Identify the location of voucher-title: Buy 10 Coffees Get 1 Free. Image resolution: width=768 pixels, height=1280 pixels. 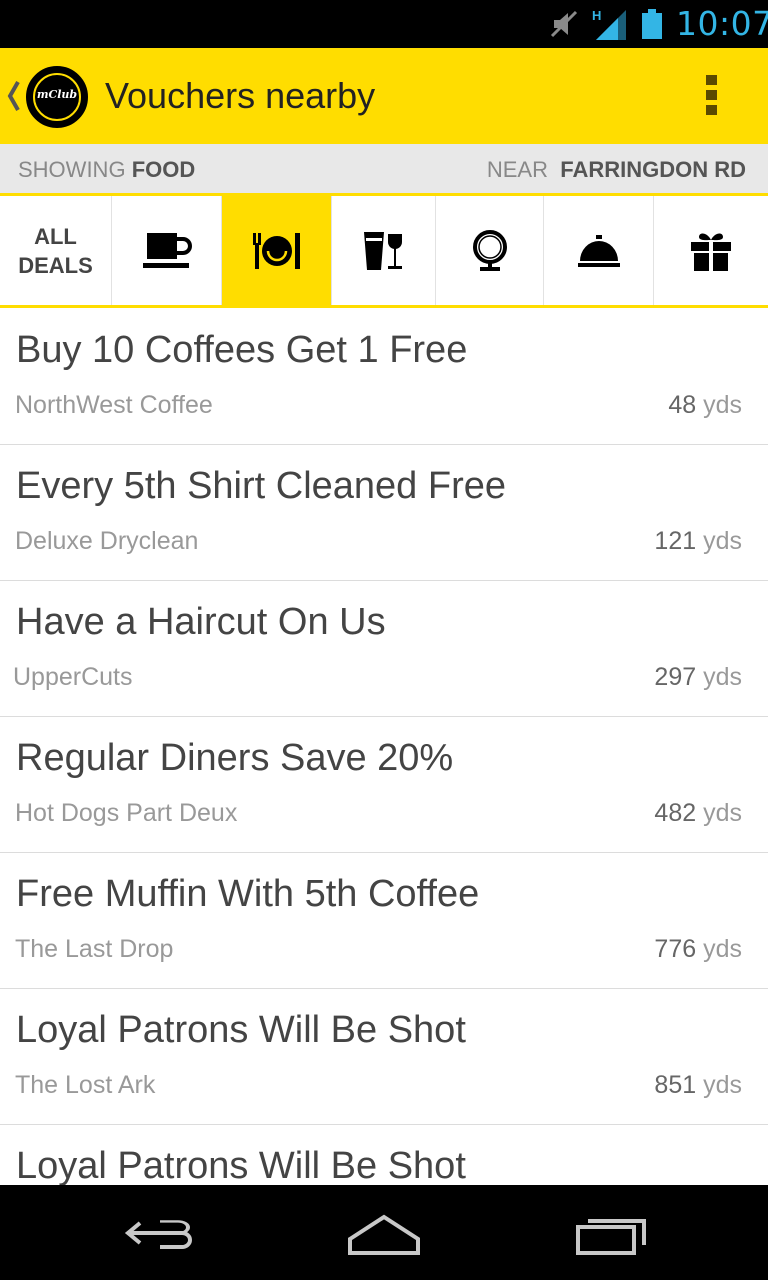
(242, 350).